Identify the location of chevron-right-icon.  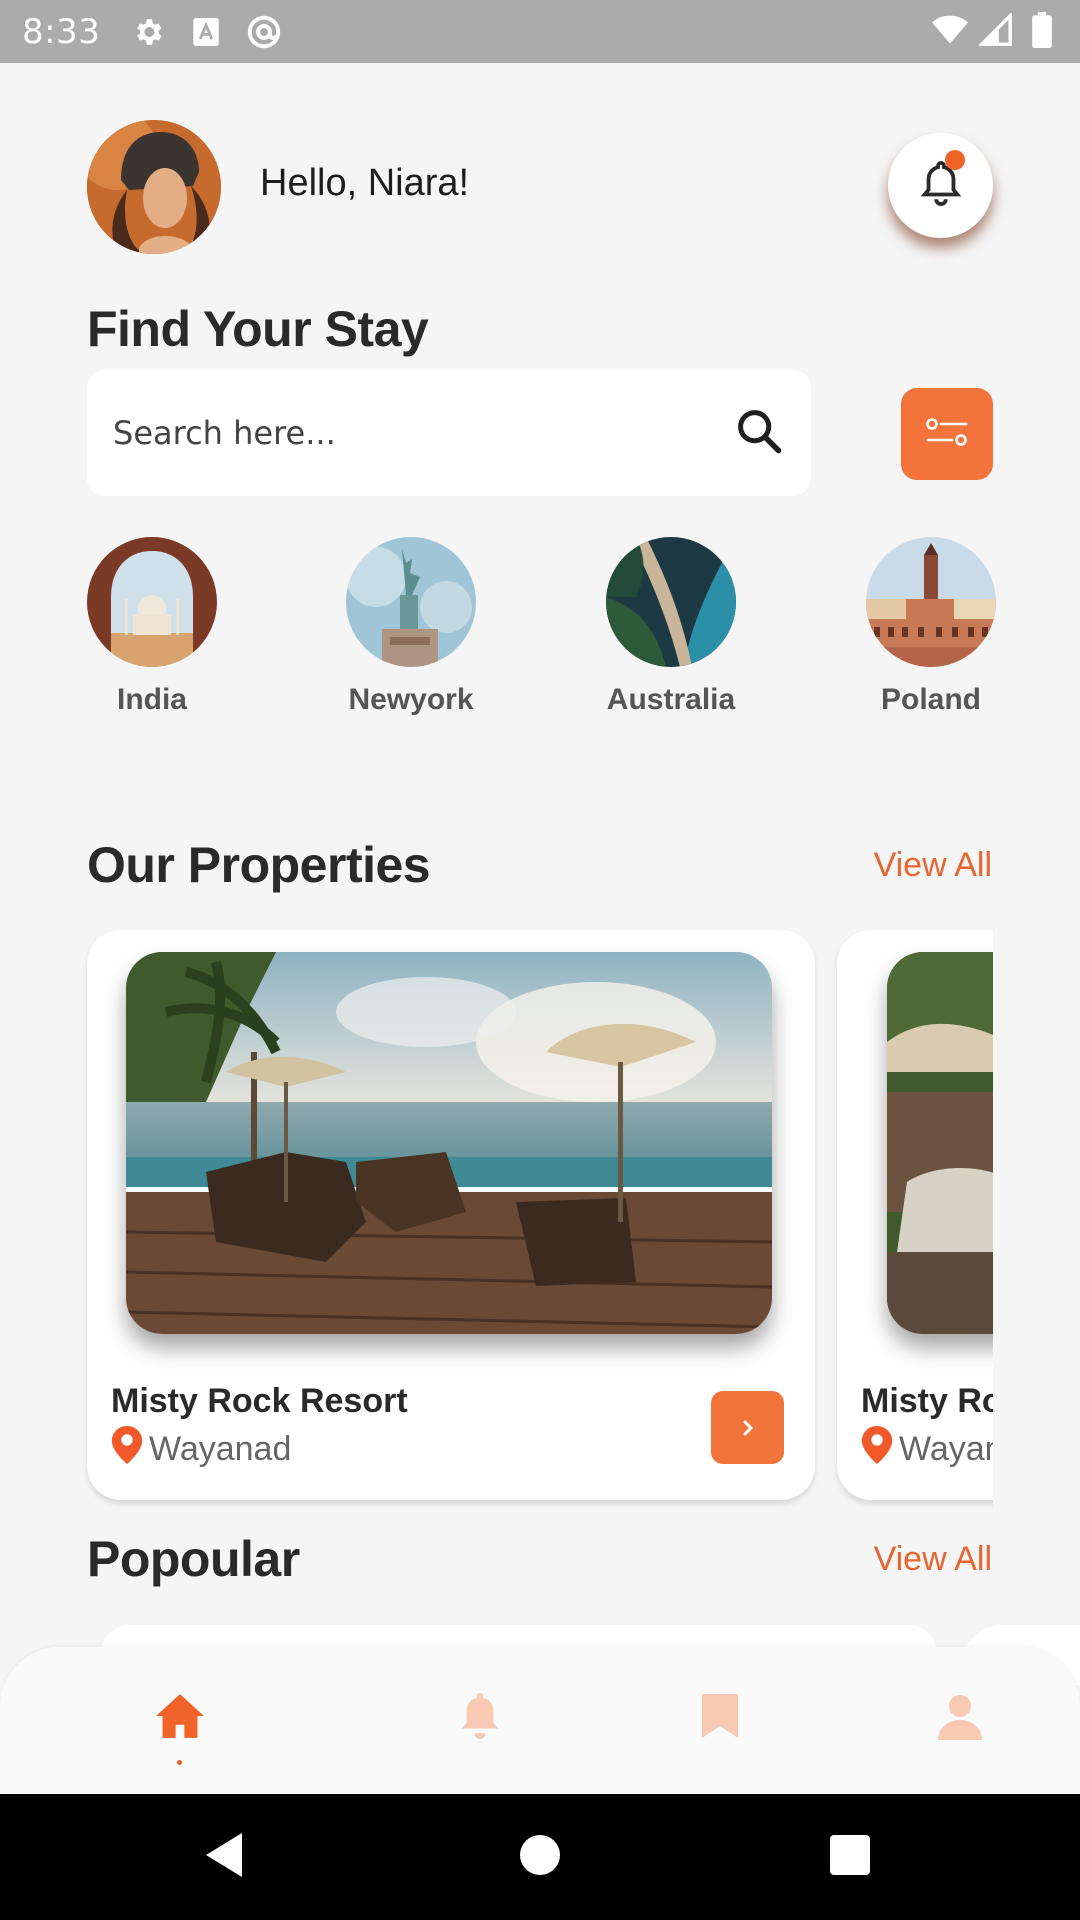
(748, 1428).